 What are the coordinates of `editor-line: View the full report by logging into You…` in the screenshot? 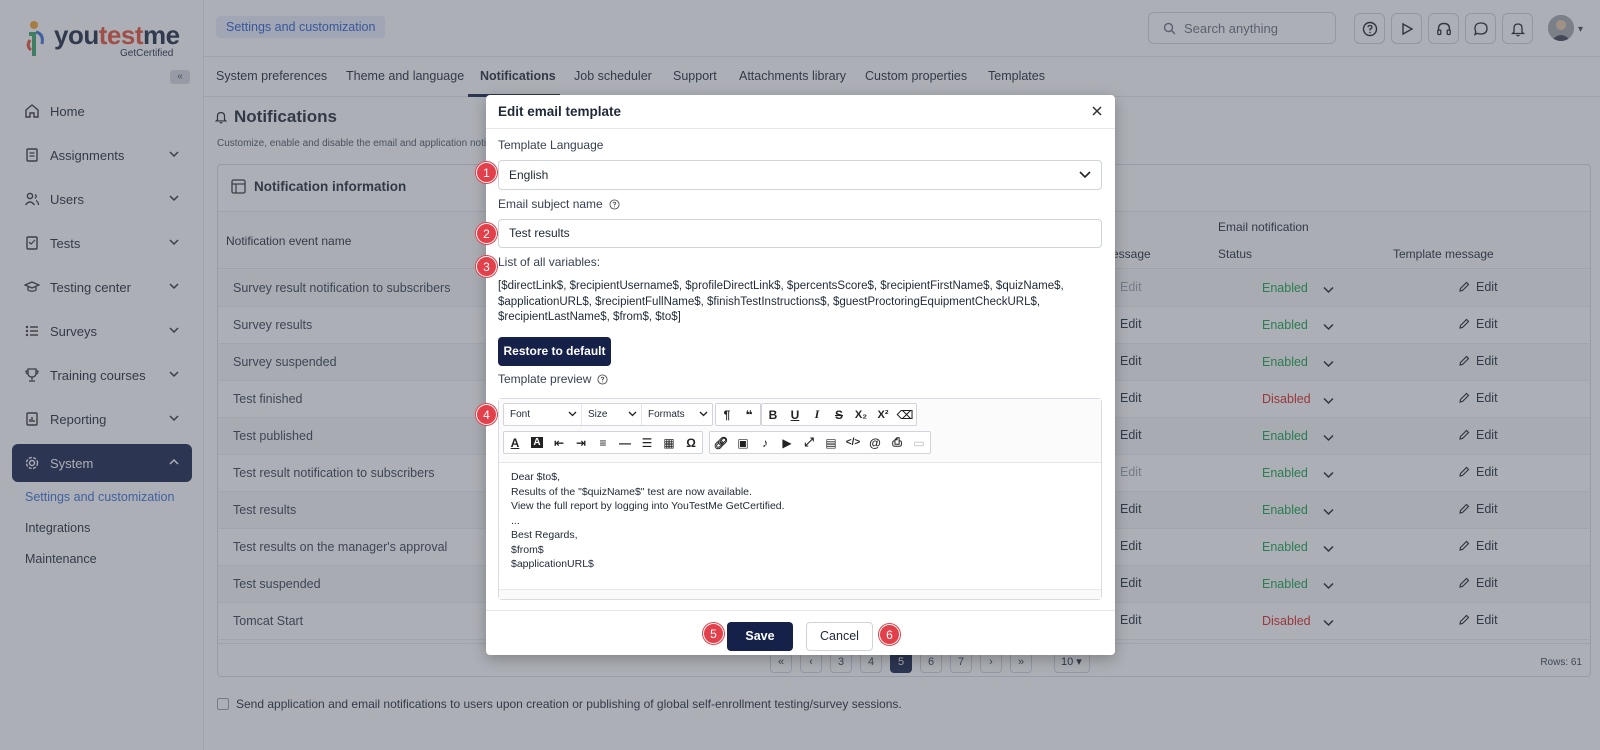 It's located at (648, 506).